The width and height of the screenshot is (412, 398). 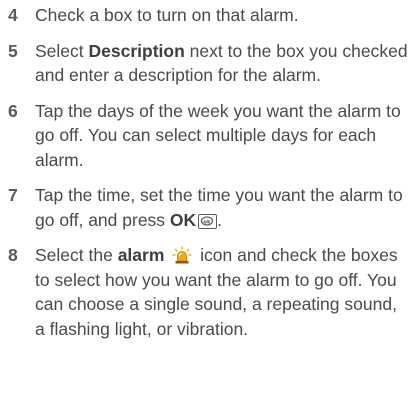 I want to click on ok-key-icon: ok, so click(x=208, y=221).